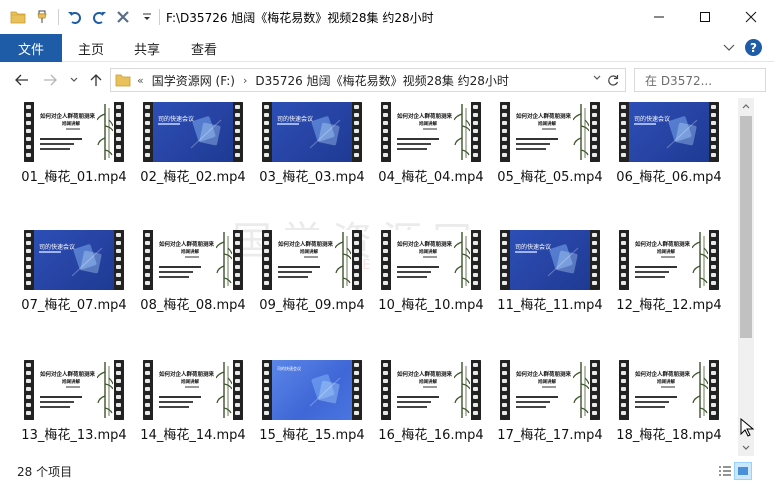 Image resolution: width=774 pixels, height=485 pixels. I want to click on file-name: 14_梅花_14.mp4, so click(193, 435).